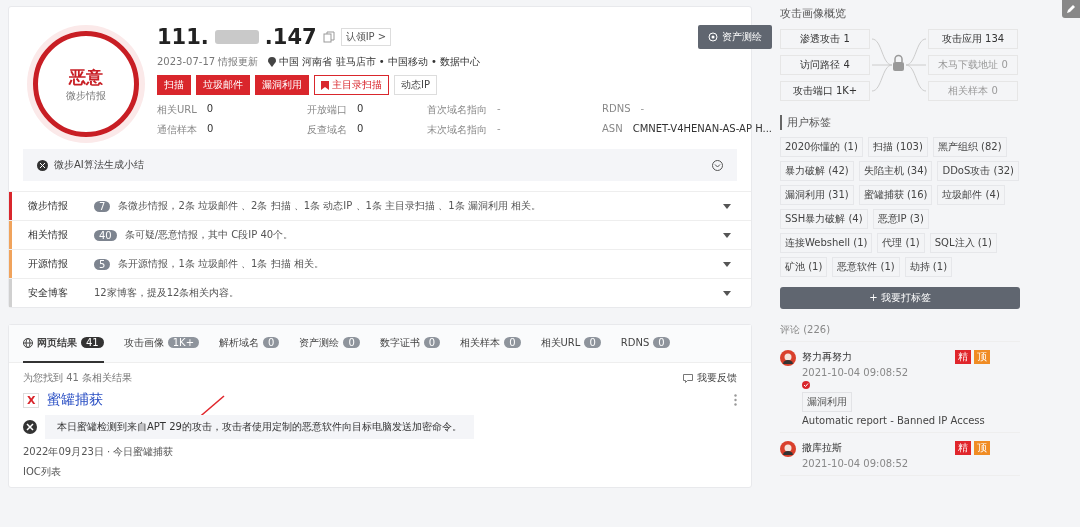 Image resolution: width=1080 pixels, height=527 pixels. What do you see at coordinates (272, 62) in the screenshot?
I see `location-pin-icon` at bounding box center [272, 62].